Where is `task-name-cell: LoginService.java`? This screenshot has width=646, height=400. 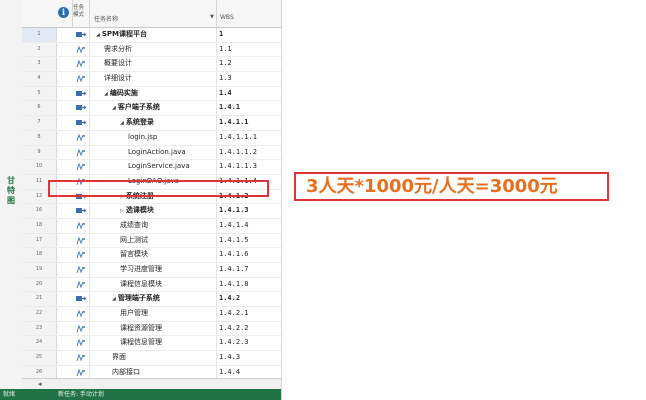 task-name-cell: LoginService.java is located at coordinates (159, 167).